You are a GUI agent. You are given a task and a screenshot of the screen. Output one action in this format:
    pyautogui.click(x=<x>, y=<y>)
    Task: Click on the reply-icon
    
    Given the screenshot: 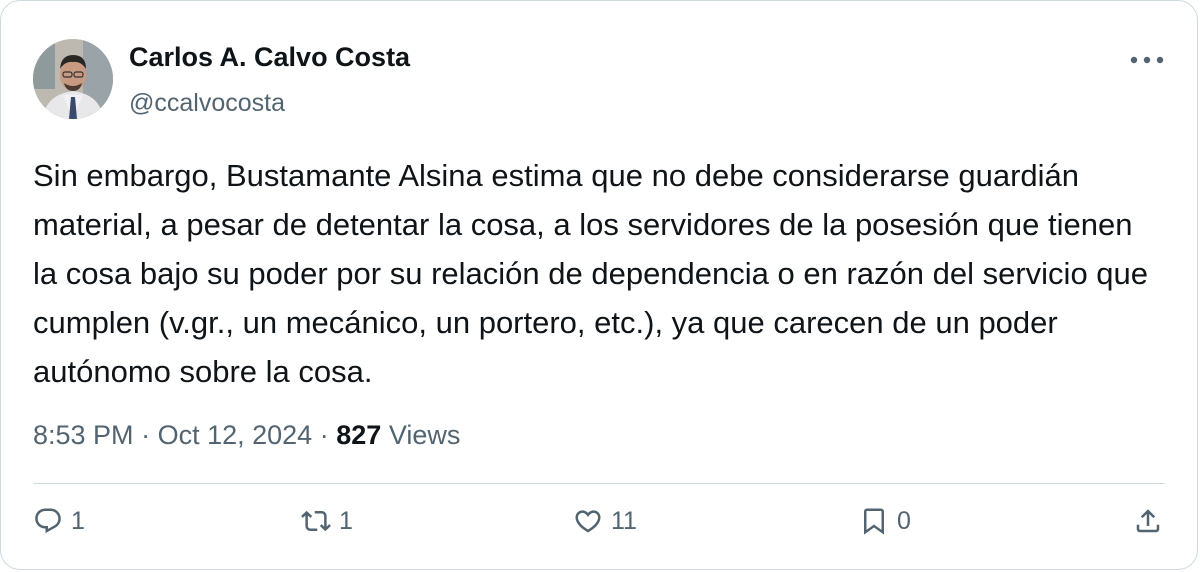 What is the action you would take?
    pyautogui.click(x=48, y=521)
    